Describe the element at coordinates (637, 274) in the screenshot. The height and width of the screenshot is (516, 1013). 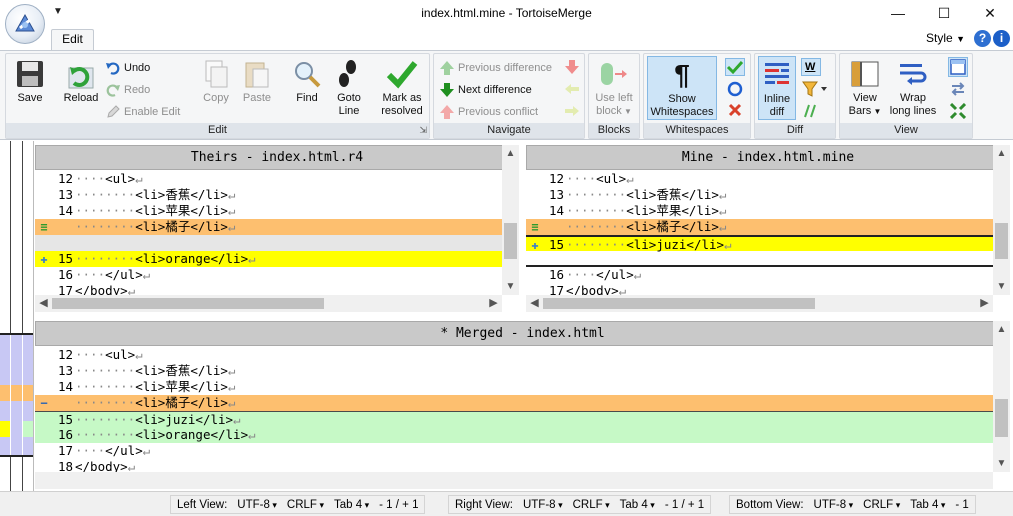
I see `eol-marker: ↵` at that location.